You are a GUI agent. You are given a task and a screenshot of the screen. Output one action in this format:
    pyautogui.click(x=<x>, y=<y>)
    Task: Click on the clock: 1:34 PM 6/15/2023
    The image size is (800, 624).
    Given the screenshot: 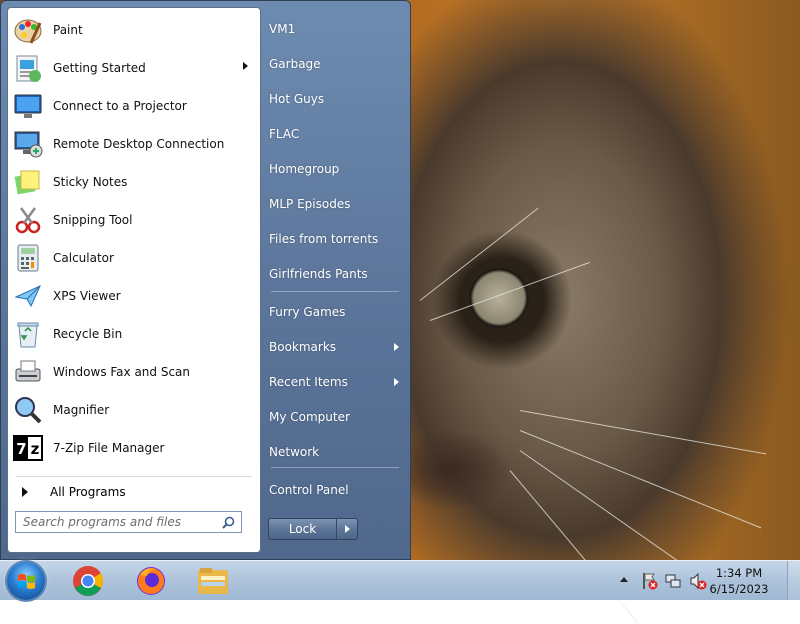 What is the action you would take?
    pyautogui.click(x=739, y=581)
    